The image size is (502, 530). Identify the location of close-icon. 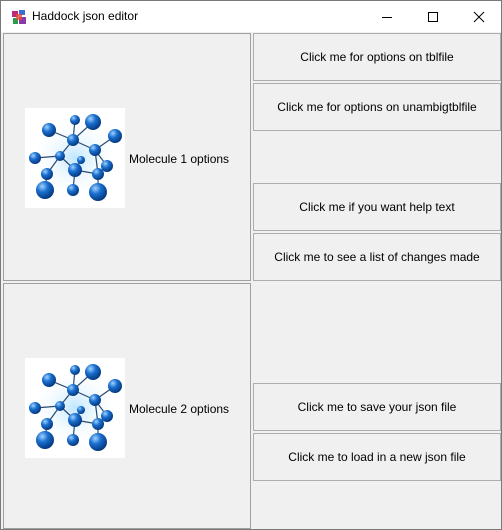
(479, 16).